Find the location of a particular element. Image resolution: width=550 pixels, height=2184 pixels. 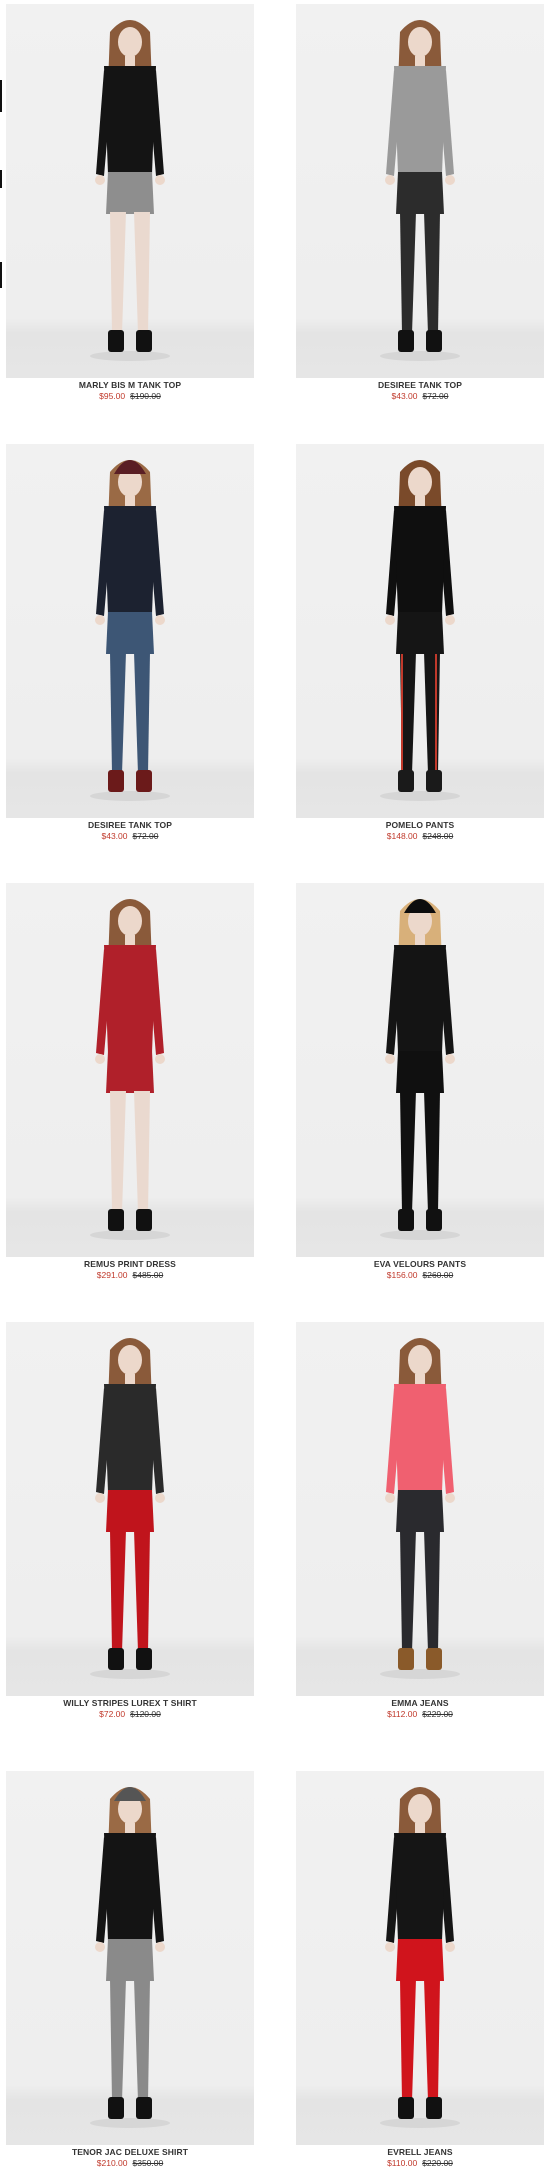

product-card: MARLY BIS M TANK TOP $95.00 $190.00 is located at coordinates (130, 203).